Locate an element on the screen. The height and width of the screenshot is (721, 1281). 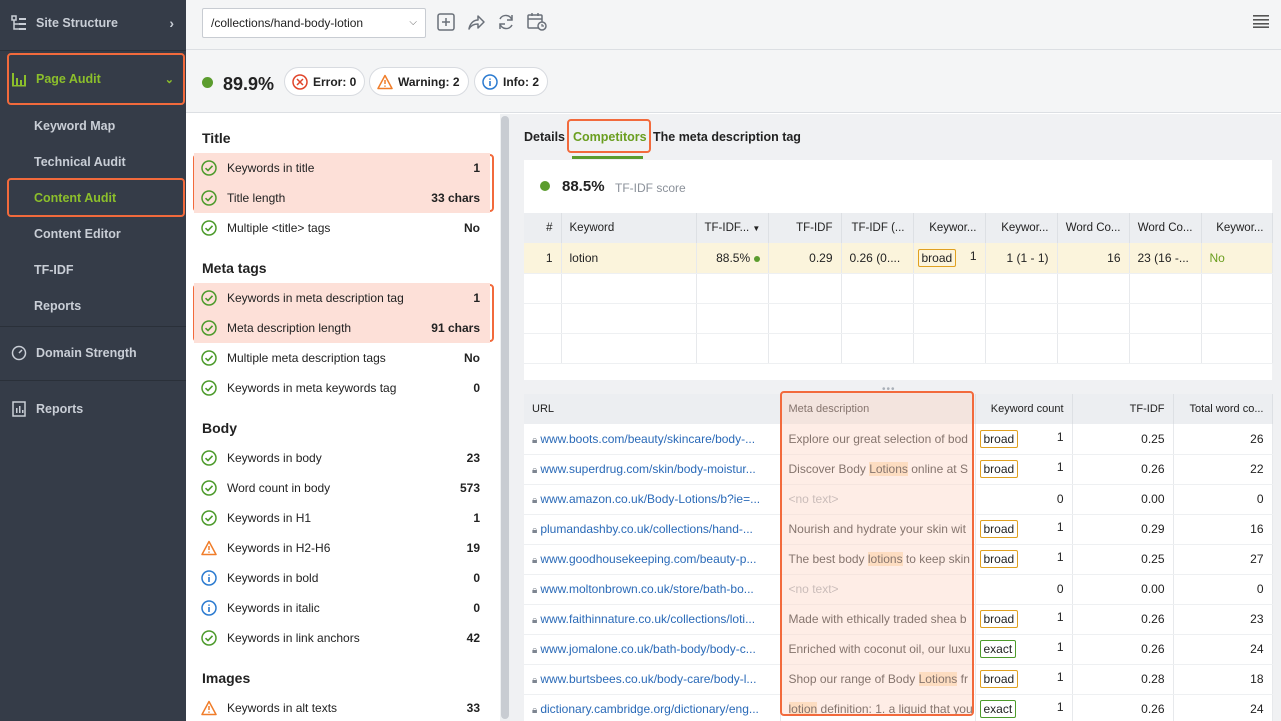
url-select: /collections/hand-body-lotion ⌵ is located at coordinates (314, 23).